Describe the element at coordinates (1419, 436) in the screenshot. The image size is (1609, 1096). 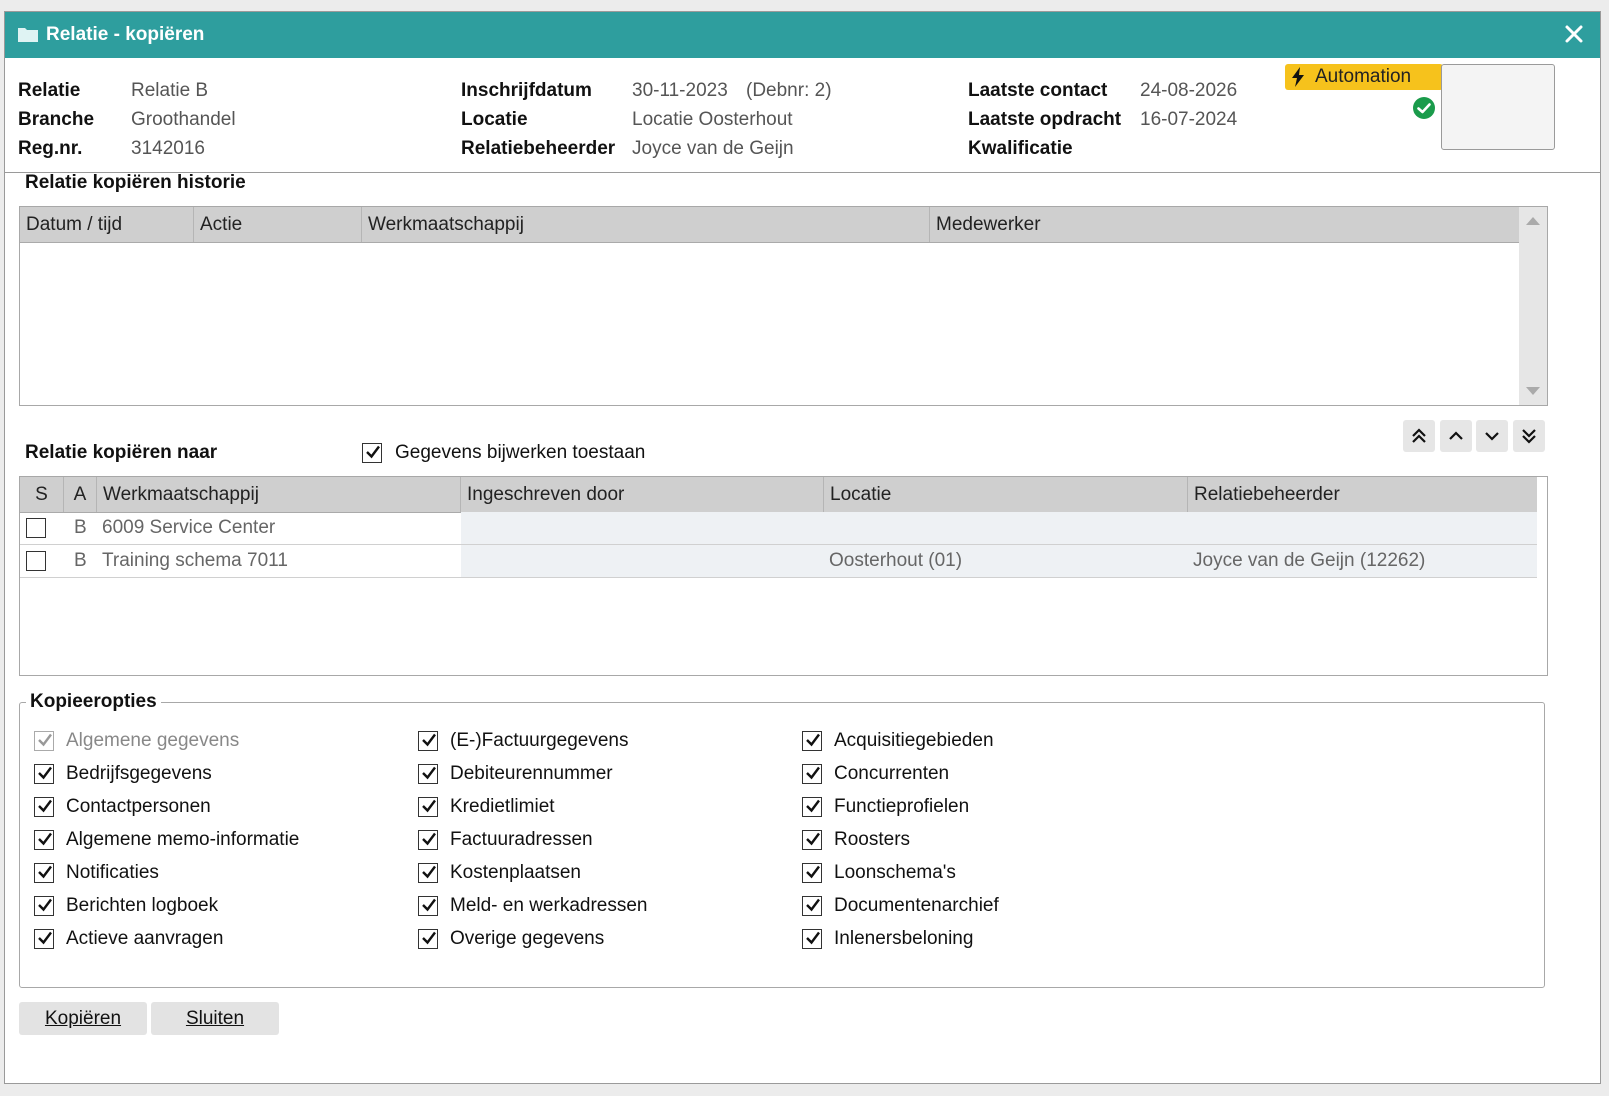
I see `move-top-button` at that location.